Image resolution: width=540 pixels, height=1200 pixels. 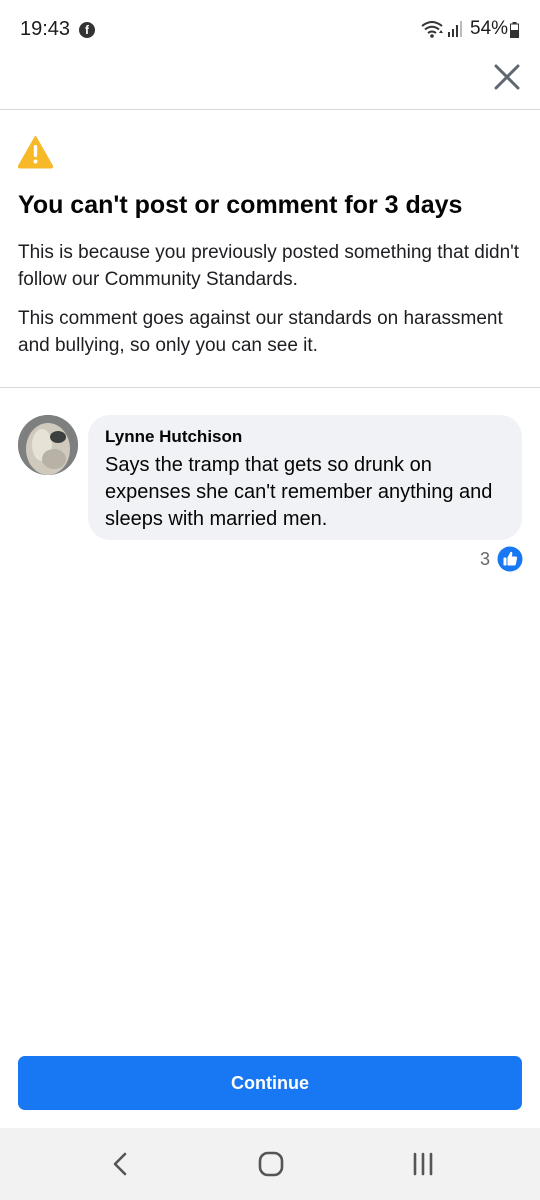 I want to click on signal-icon, so click(x=455, y=29).